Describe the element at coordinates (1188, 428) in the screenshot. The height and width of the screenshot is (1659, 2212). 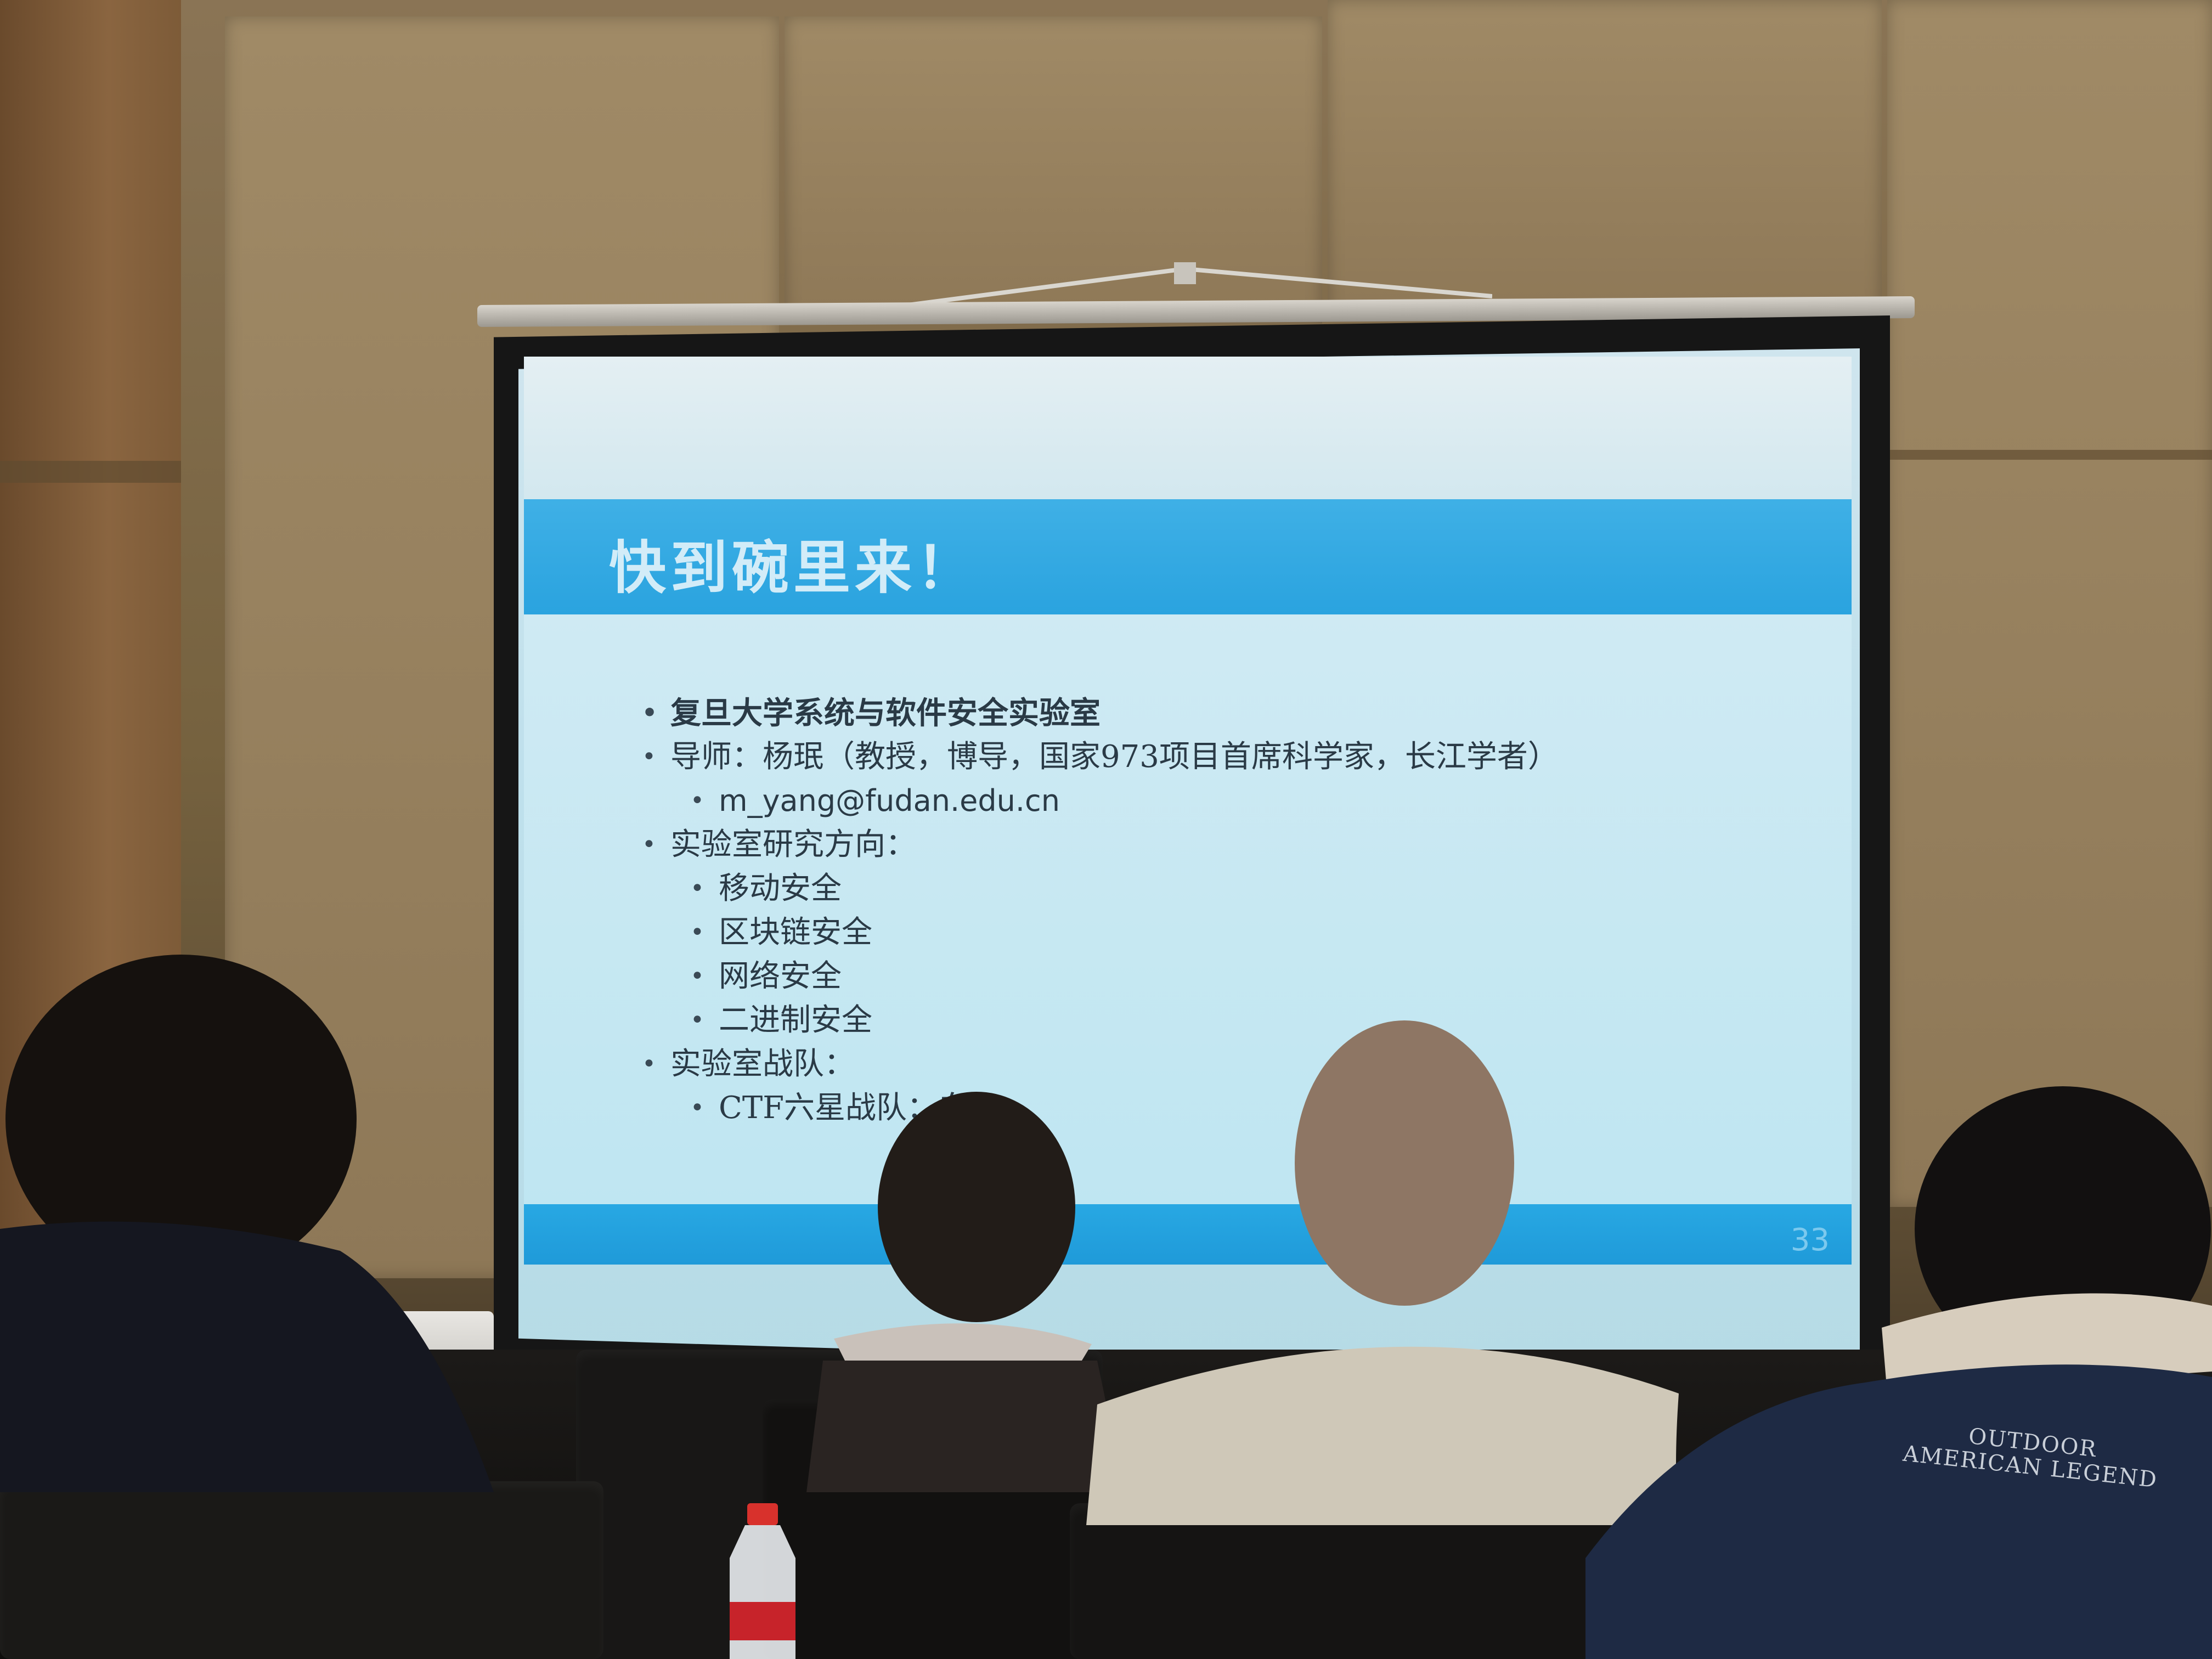
I see `slide-top-band` at that location.